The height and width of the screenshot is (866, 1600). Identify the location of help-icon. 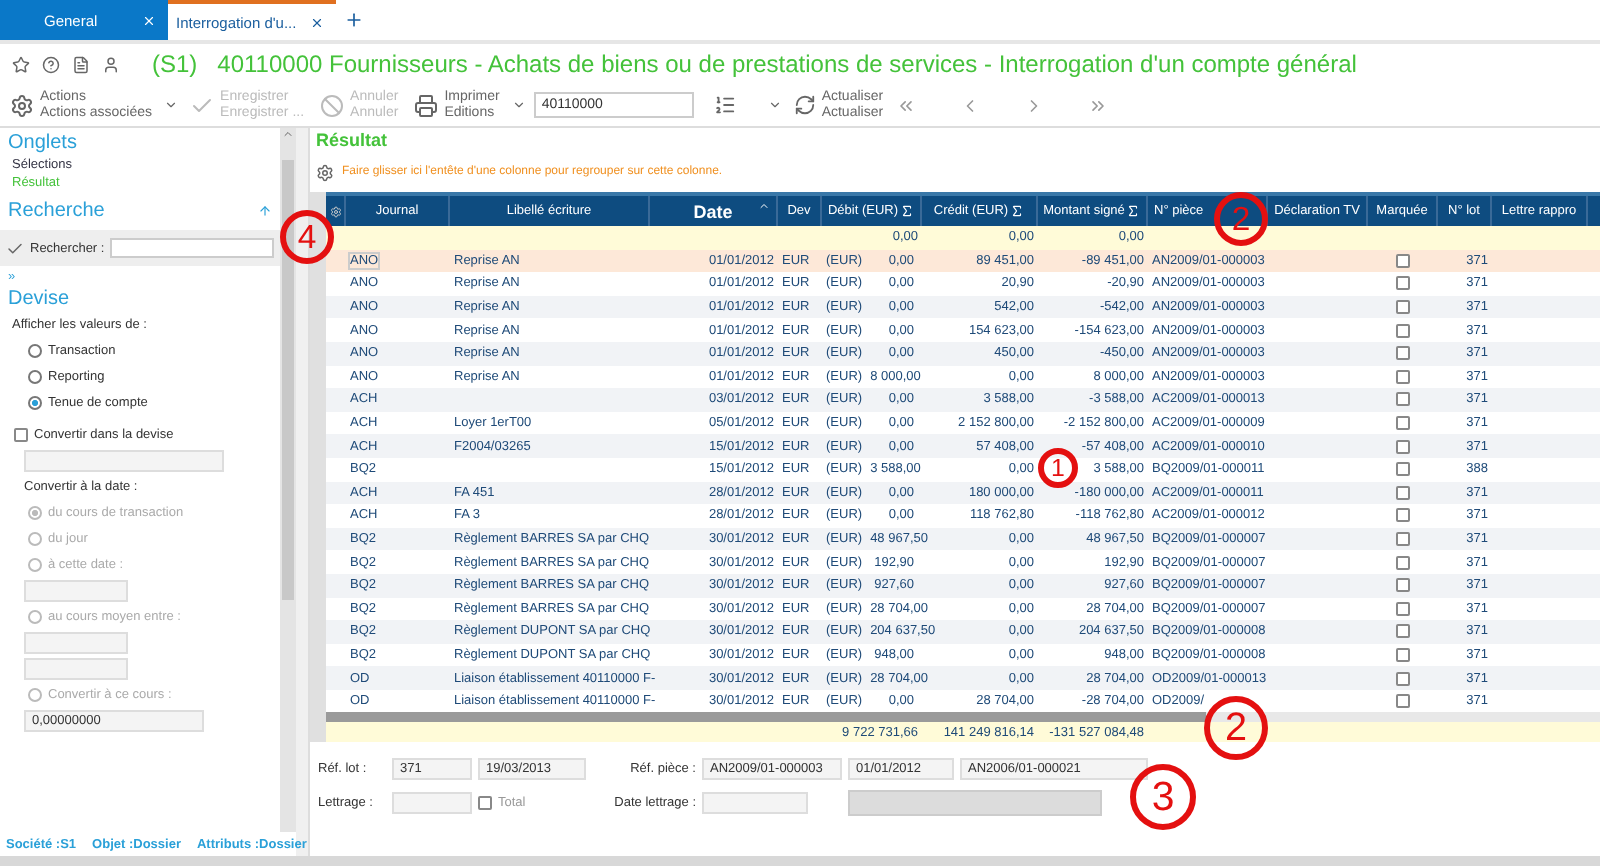
(51, 64).